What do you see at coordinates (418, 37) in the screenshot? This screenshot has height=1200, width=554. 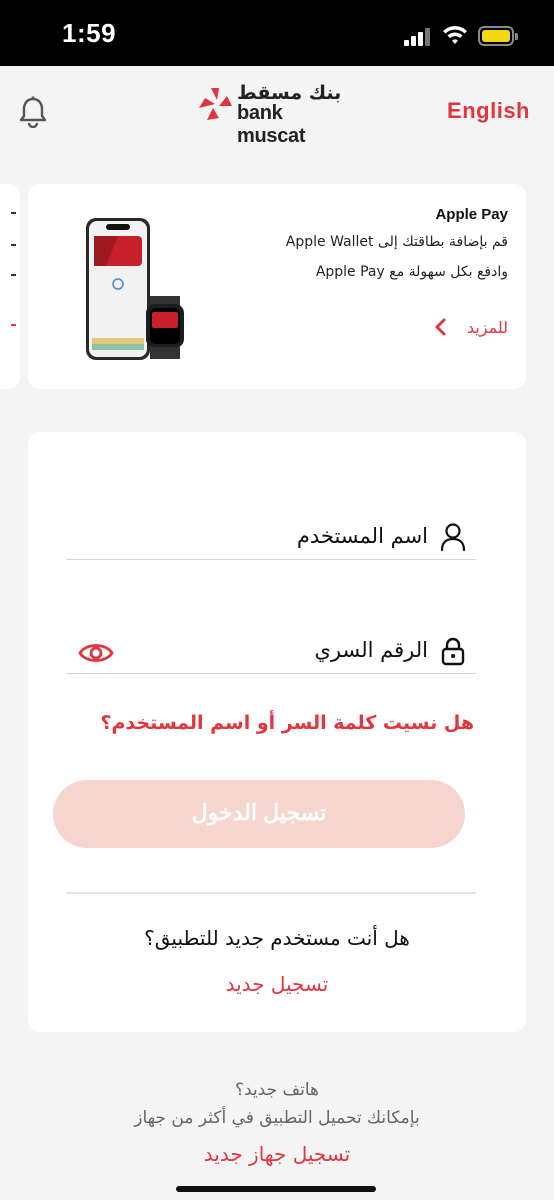 I see `signal-icon` at bounding box center [418, 37].